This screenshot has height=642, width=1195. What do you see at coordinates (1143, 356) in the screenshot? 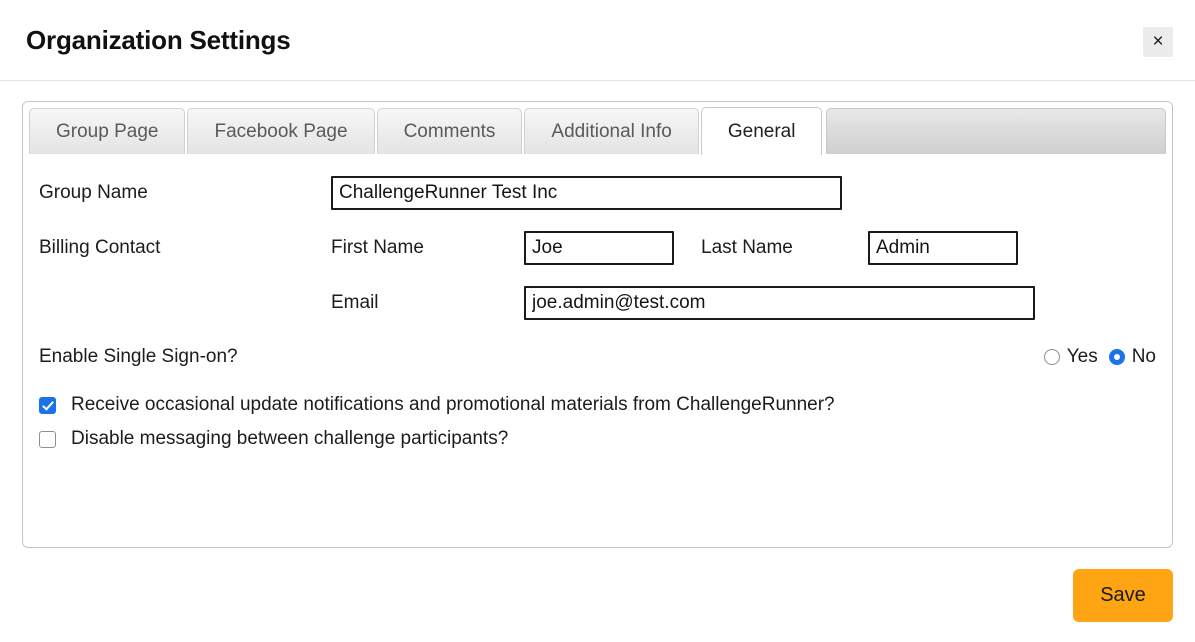
I see `sso-no-label: No` at bounding box center [1143, 356].